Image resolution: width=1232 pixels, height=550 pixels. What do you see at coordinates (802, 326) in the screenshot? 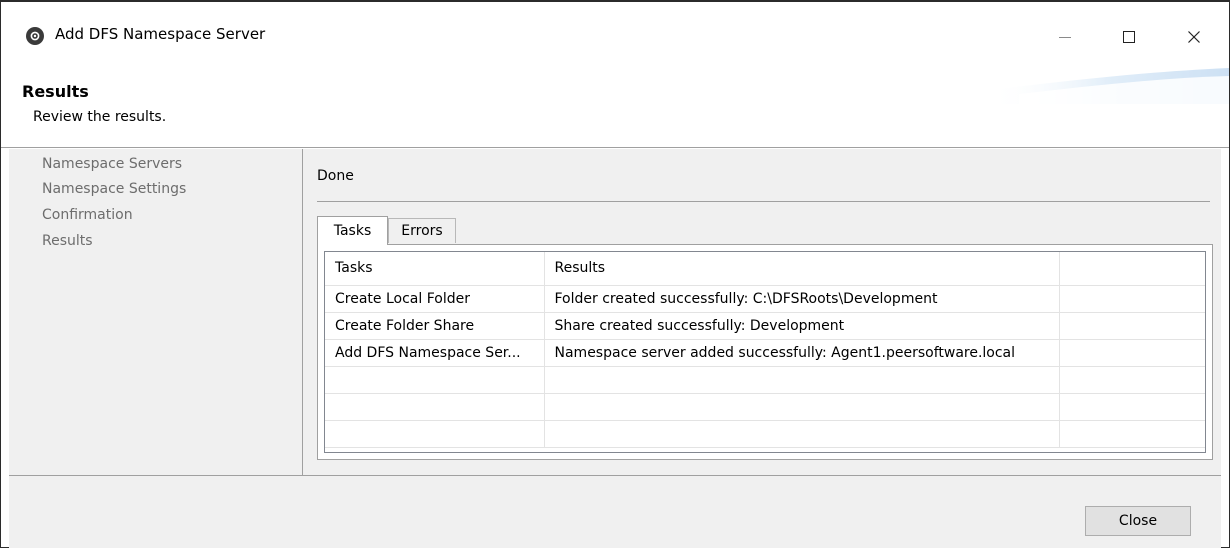
I see `cell-result: Share created successfully: Development` at bounding box center [802, 326].